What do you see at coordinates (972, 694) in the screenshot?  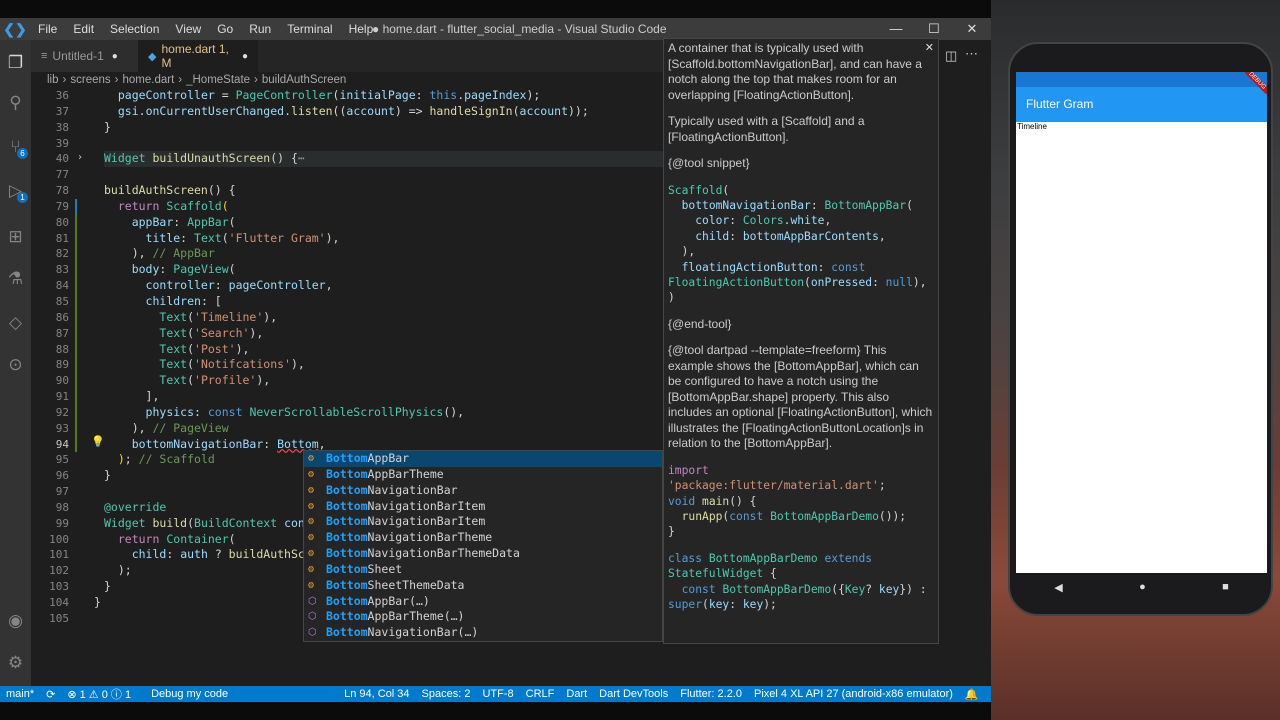 I see `notifications-bell-icon: 🔔` at bounding box center [972, 694].